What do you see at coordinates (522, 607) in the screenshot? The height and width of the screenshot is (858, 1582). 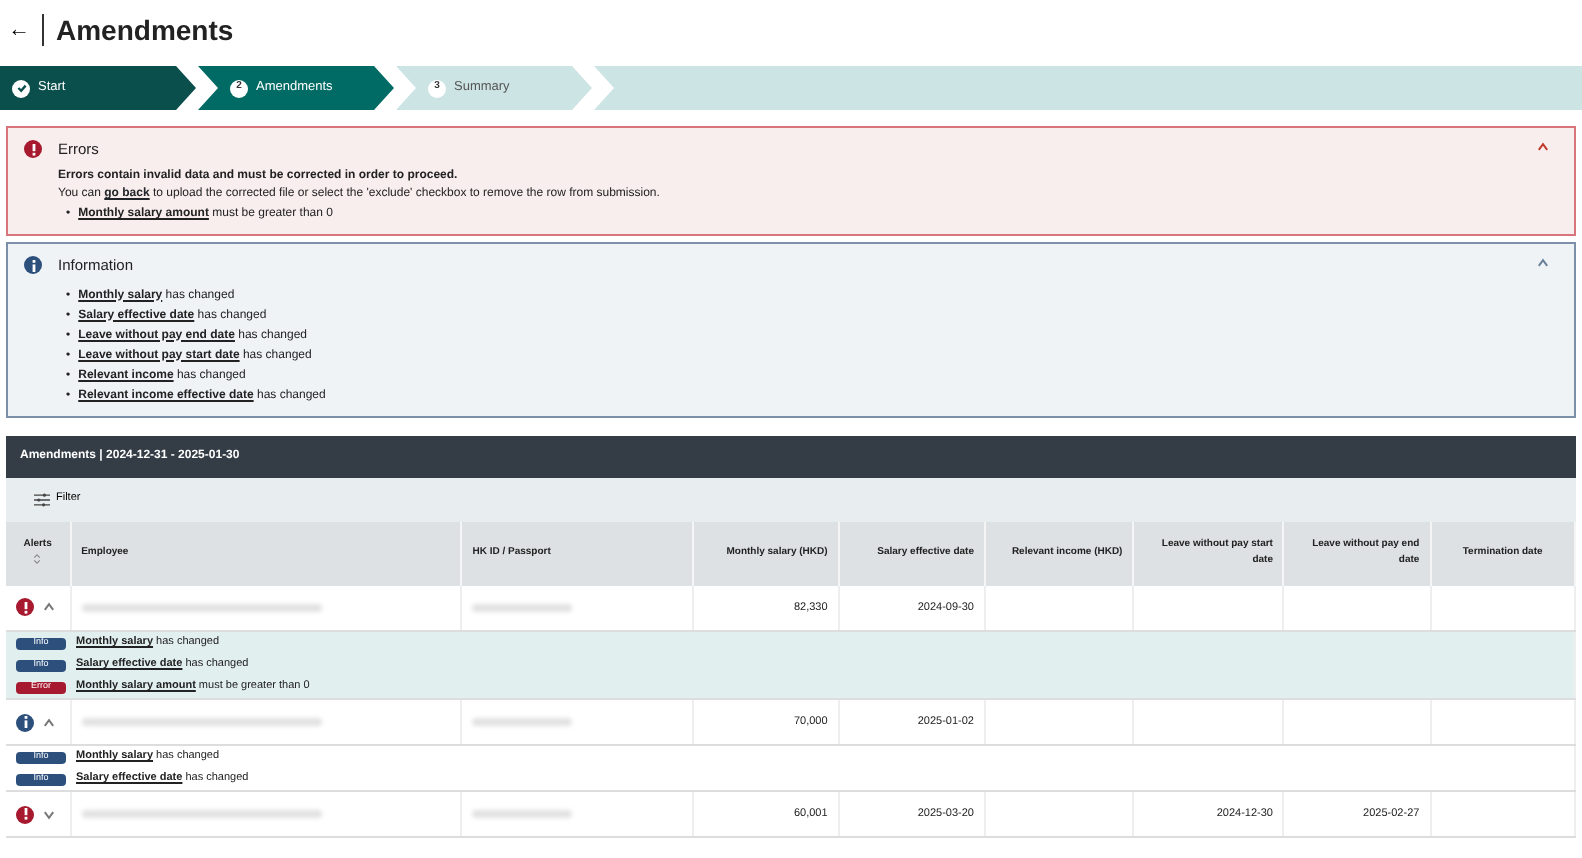 I see `blurred-text` at bounding box center [522, 607].